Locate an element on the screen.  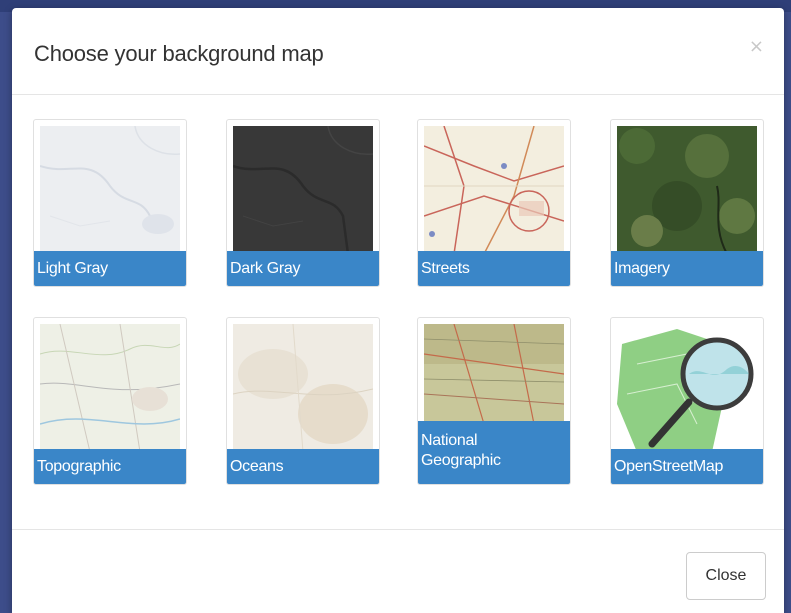
basemap-tile-light-gray: Light Gray is located at coordinates (110, 203).